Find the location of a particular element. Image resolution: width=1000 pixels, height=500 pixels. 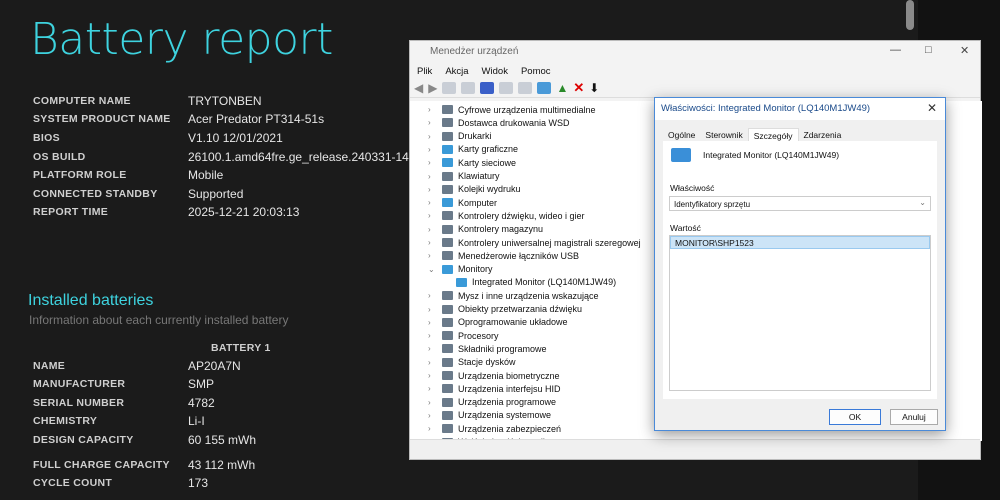

tree-item: › Karty sieciowe is located at coordinates (463, 162).